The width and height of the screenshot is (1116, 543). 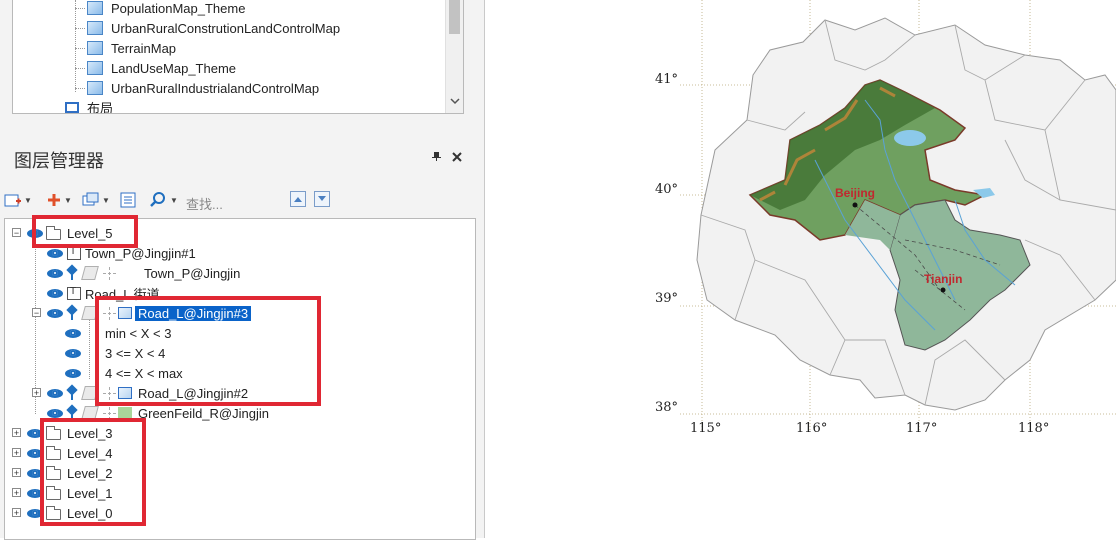 I want to click on workspace-map-item: LandUseMap_Theme, so click(x=161, y=68).